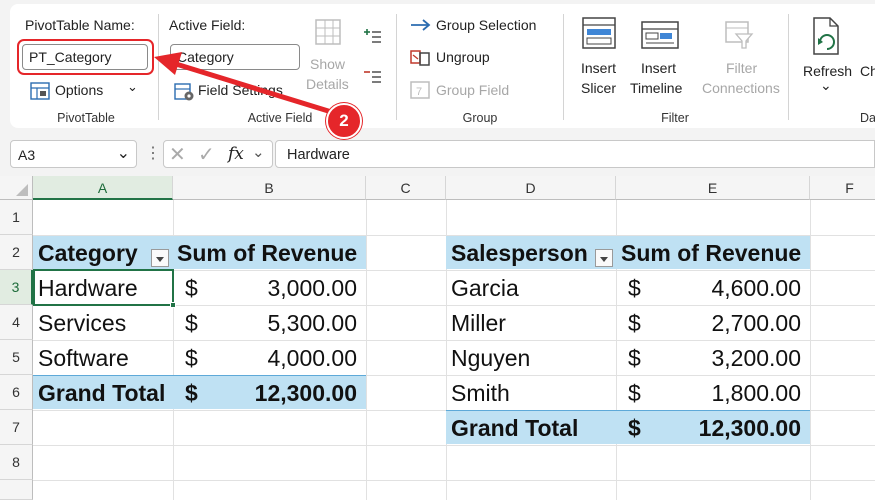 Image resolution: width=875 pixels, height=500 pixels. What do you see at coordinates (735, 358) in the screenshot?
I see `pivot2-row-value: 3,200.00` at bounding box center [735, 358].